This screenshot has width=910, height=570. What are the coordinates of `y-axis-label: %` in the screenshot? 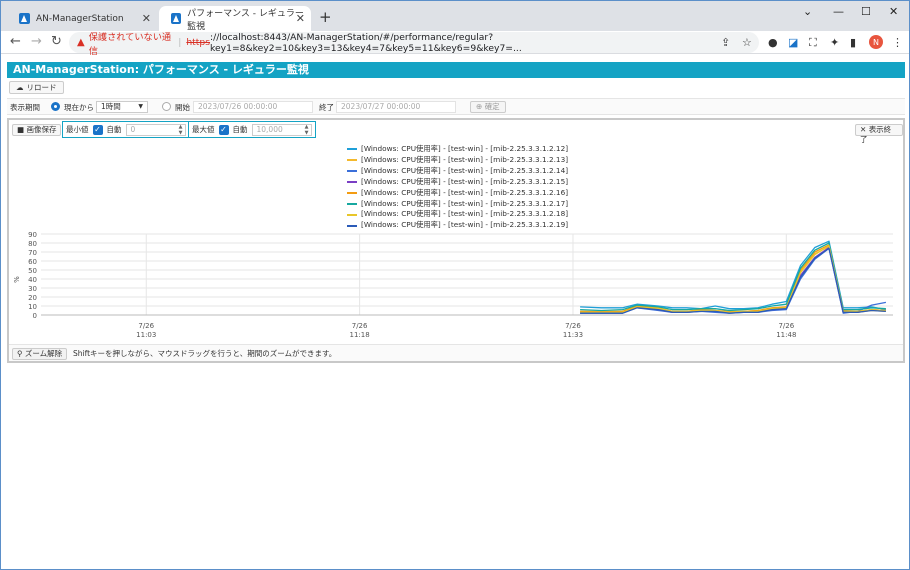 It's located at (17, 279).